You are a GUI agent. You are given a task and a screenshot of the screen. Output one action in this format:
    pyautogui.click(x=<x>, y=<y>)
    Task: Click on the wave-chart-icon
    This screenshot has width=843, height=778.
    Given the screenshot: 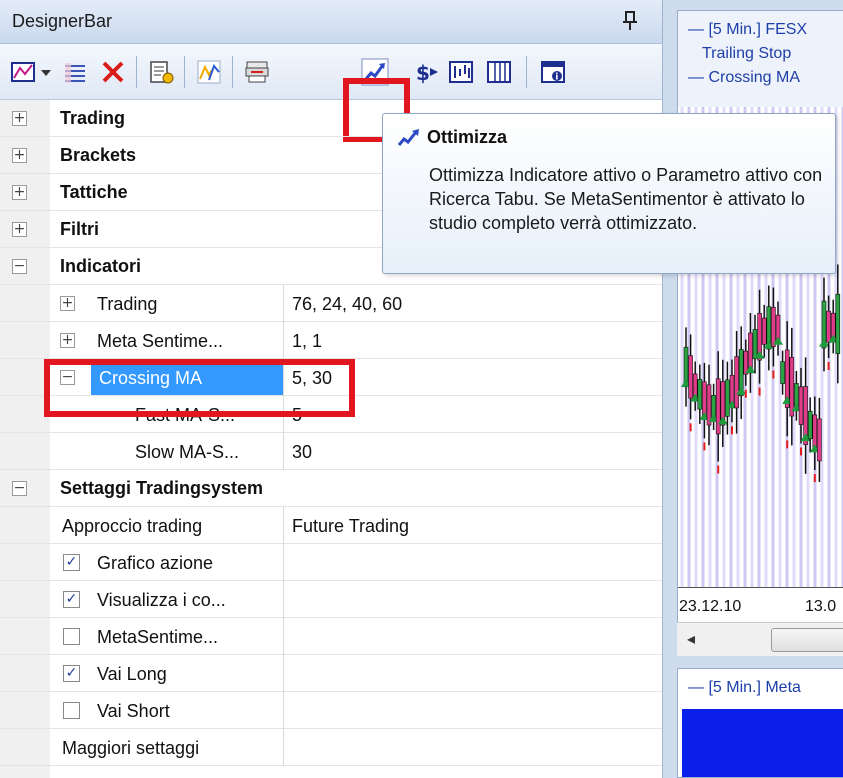 What is the action you would take?
    pyautogui.click(x=461, y=72)
    